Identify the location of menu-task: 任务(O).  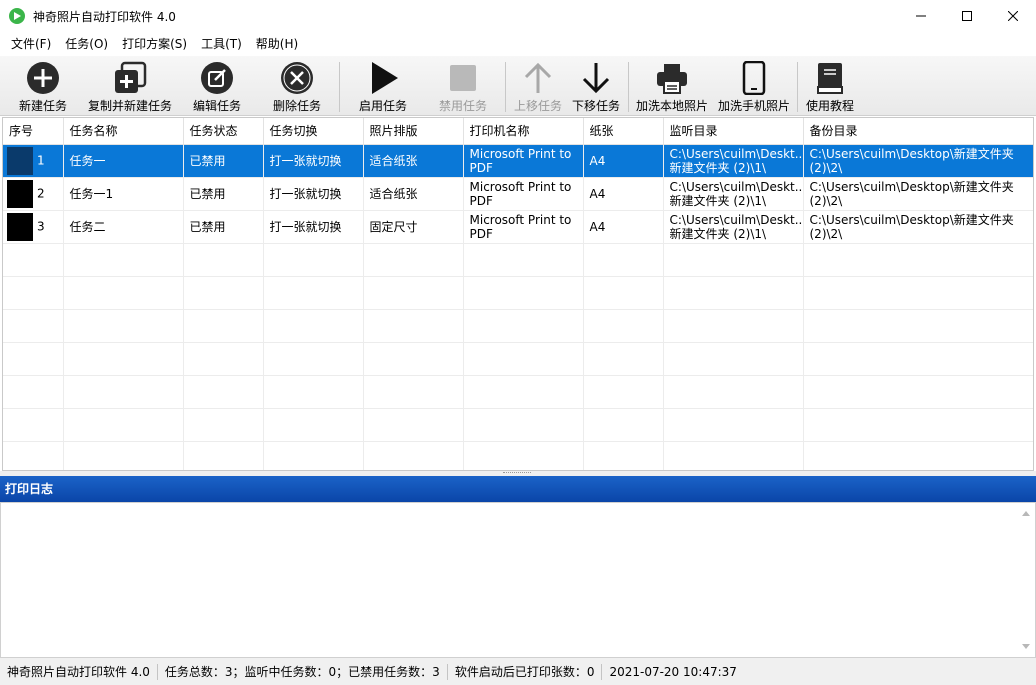
(86, 44).